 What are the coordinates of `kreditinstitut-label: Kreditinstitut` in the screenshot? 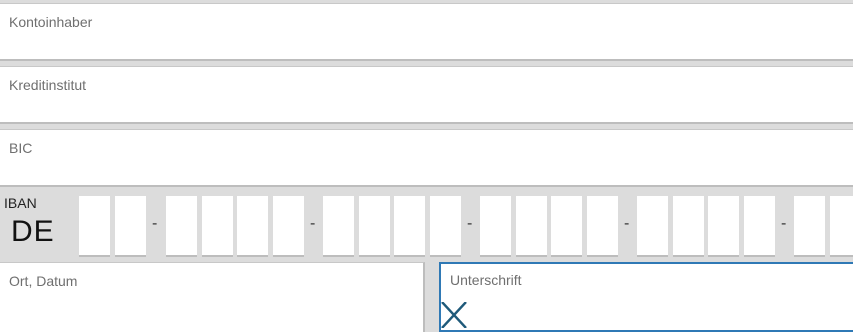 It's located at (48, 85).